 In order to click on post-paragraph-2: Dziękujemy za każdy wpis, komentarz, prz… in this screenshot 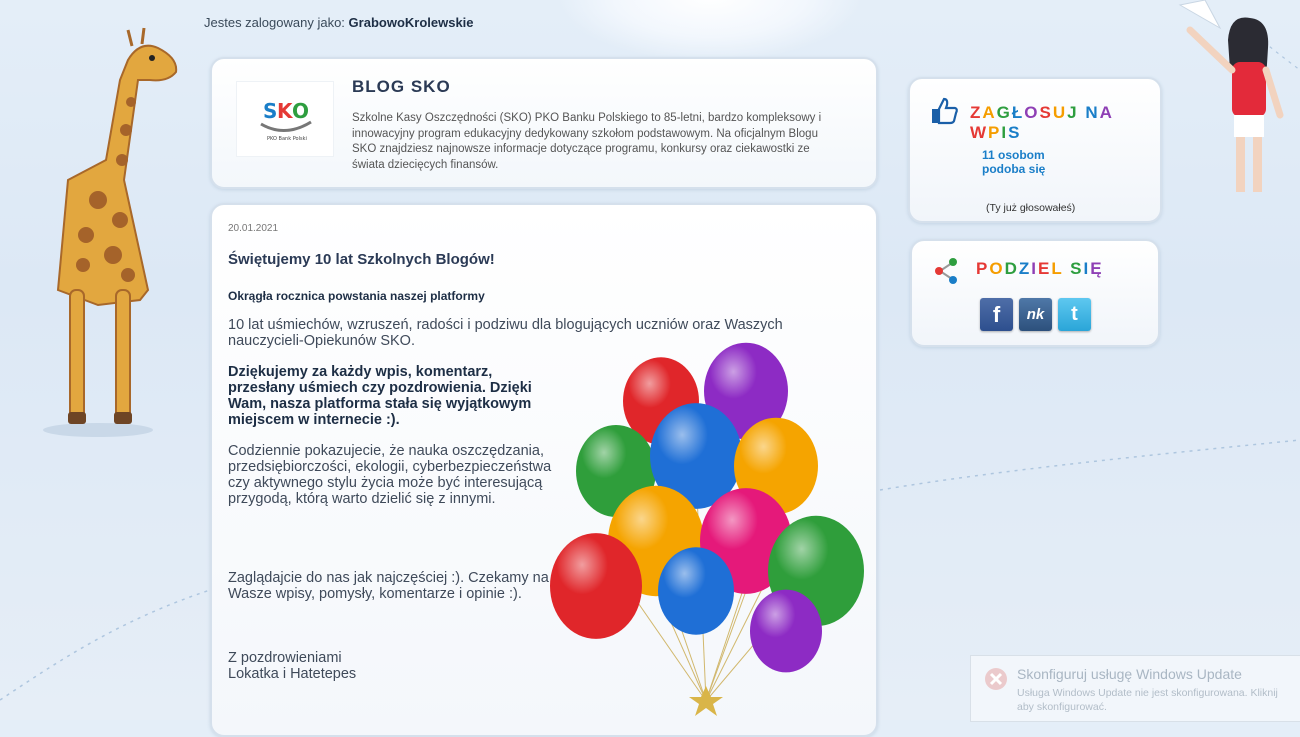, I will do `click(380, 396)`.